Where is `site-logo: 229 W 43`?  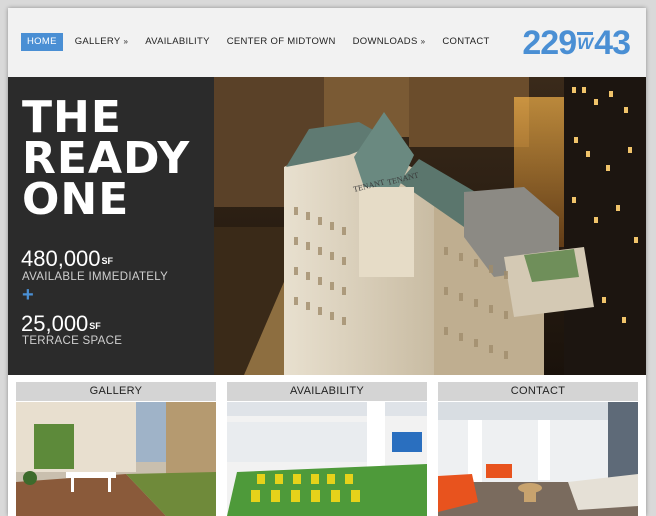 site-logo: 229 W 43 is located at coordinates (576, 43).